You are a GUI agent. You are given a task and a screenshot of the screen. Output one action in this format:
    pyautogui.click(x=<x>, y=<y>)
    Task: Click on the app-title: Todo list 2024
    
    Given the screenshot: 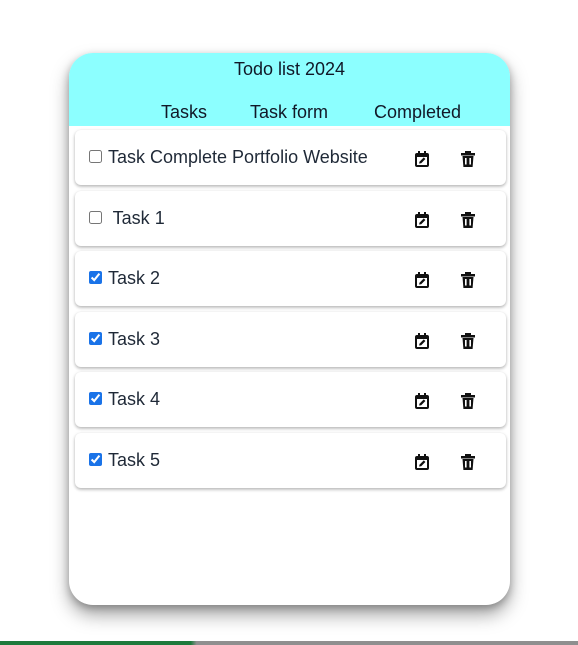 What is the action you would take?
    pyautogui.click(x=289, y=69)
    